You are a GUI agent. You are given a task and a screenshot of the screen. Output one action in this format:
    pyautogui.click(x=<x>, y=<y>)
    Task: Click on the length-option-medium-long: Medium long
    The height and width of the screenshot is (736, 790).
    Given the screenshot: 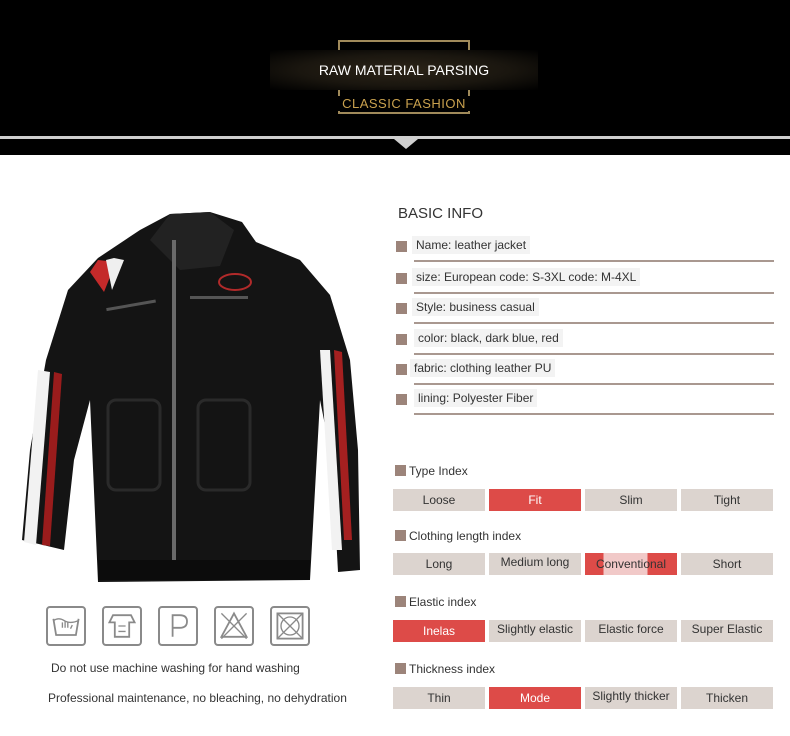 What is the action you would take?
    pyautogui.click(x=535, y=564)
    